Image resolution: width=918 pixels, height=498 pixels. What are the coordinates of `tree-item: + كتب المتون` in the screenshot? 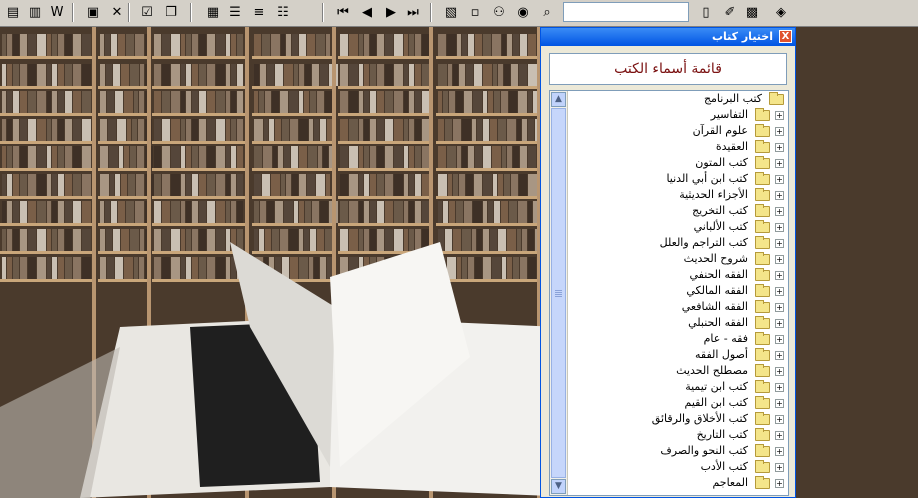 It's located at (678, 163).